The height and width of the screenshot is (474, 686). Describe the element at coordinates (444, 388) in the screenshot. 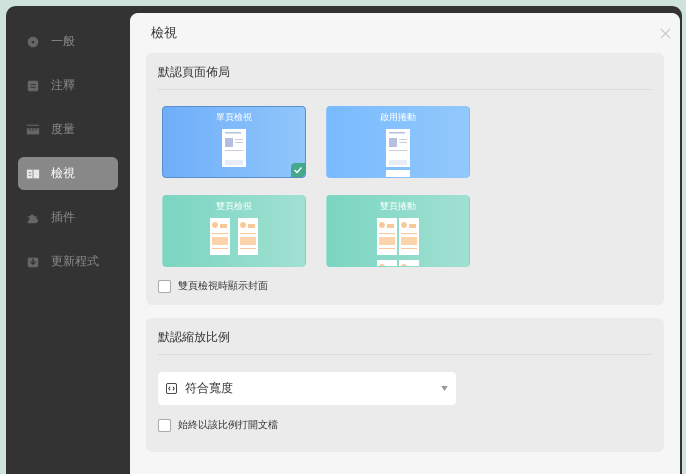

I see `caret-icon` at that location.